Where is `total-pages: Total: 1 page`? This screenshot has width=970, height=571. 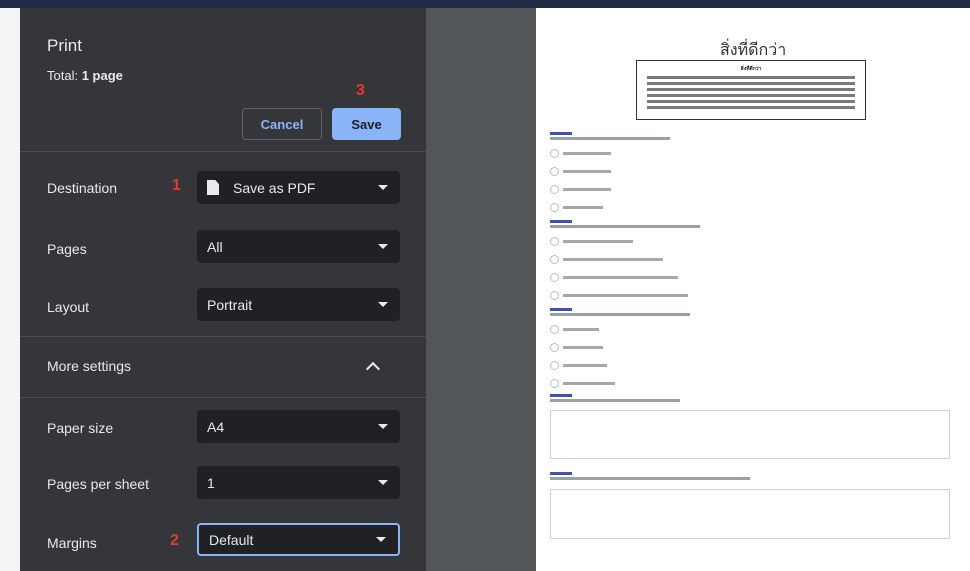 total-pages: Total: 1 page is located at coordinates (85, 75).